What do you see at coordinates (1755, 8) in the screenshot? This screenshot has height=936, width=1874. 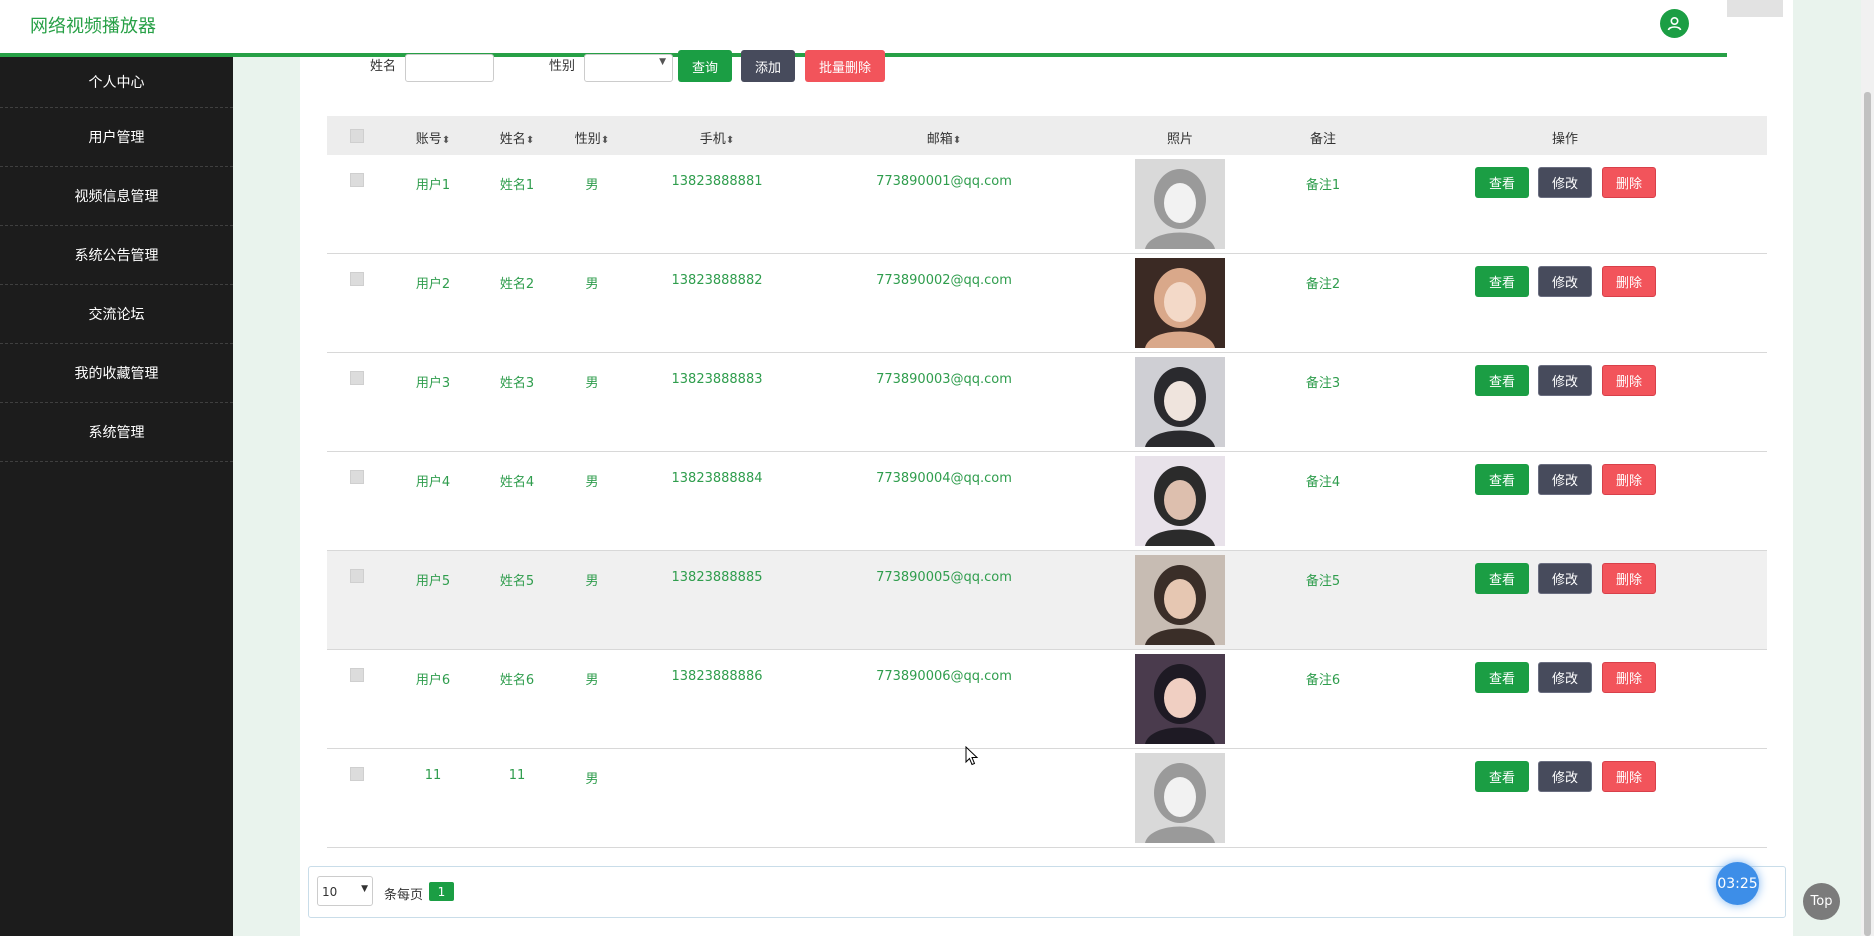 I see `right-gutter-top` at bounding box center [1755, 8].